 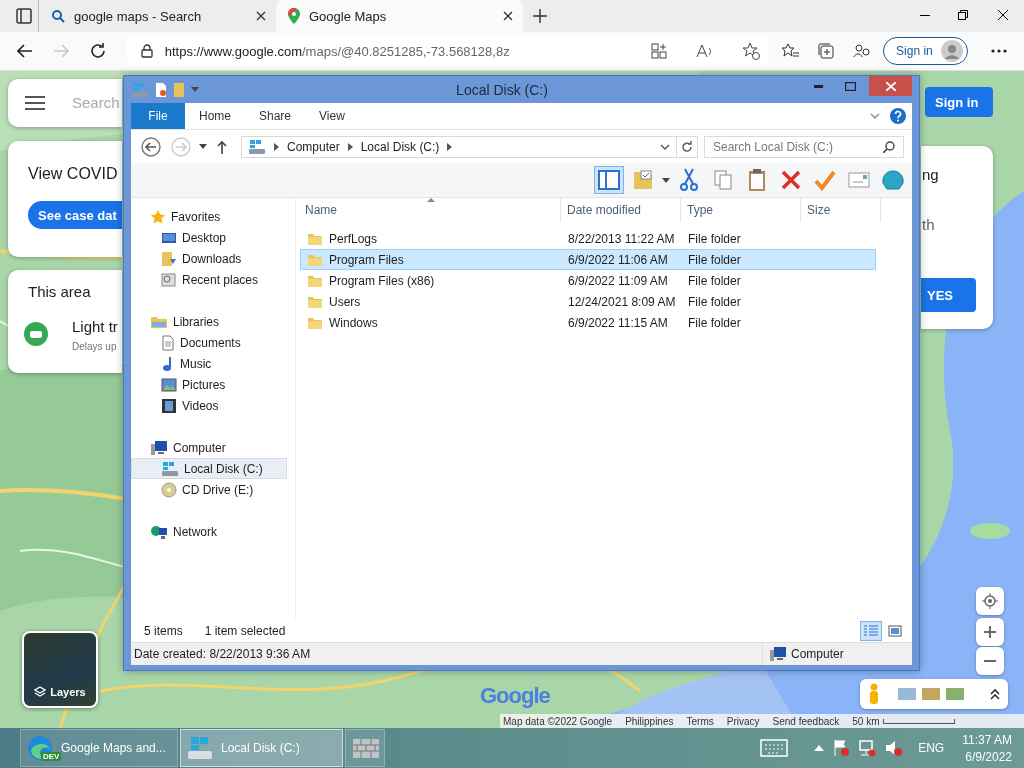 I want to click on nav-item: Downloads, so click(x=209, y=258).